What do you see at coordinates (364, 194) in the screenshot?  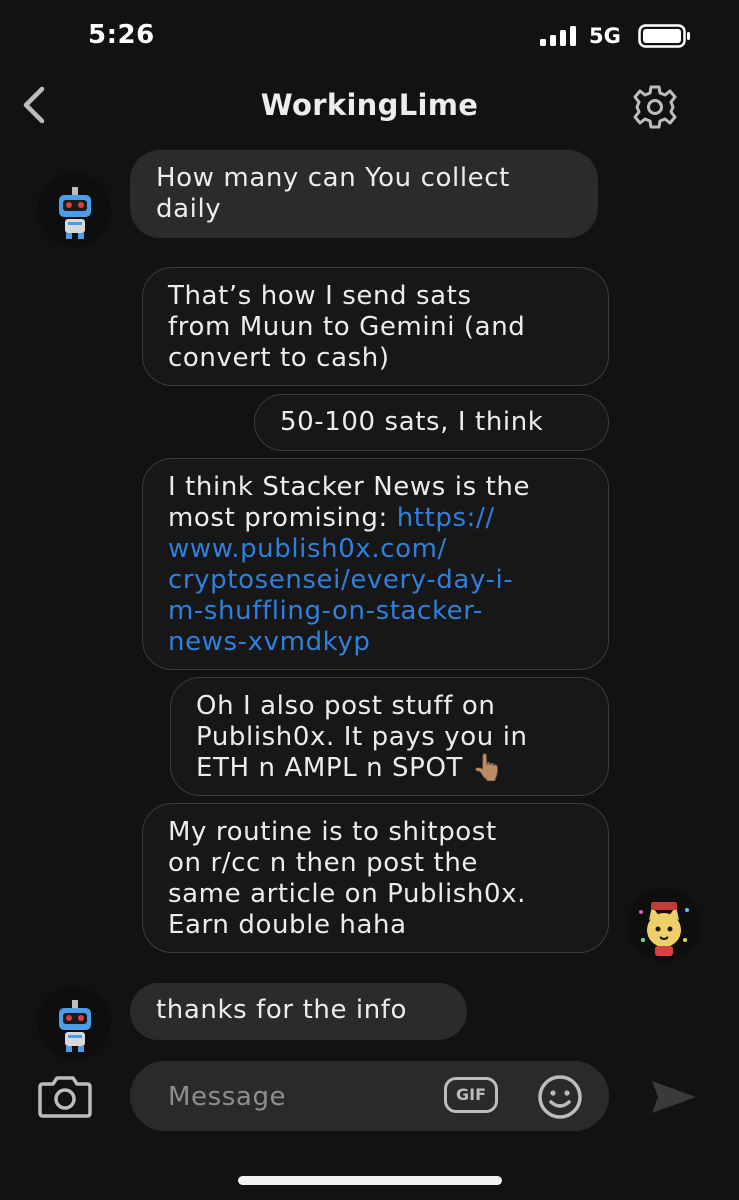 I see `message-bubble-incoming: How many can You collect daily` at bounding box center [364, 194].